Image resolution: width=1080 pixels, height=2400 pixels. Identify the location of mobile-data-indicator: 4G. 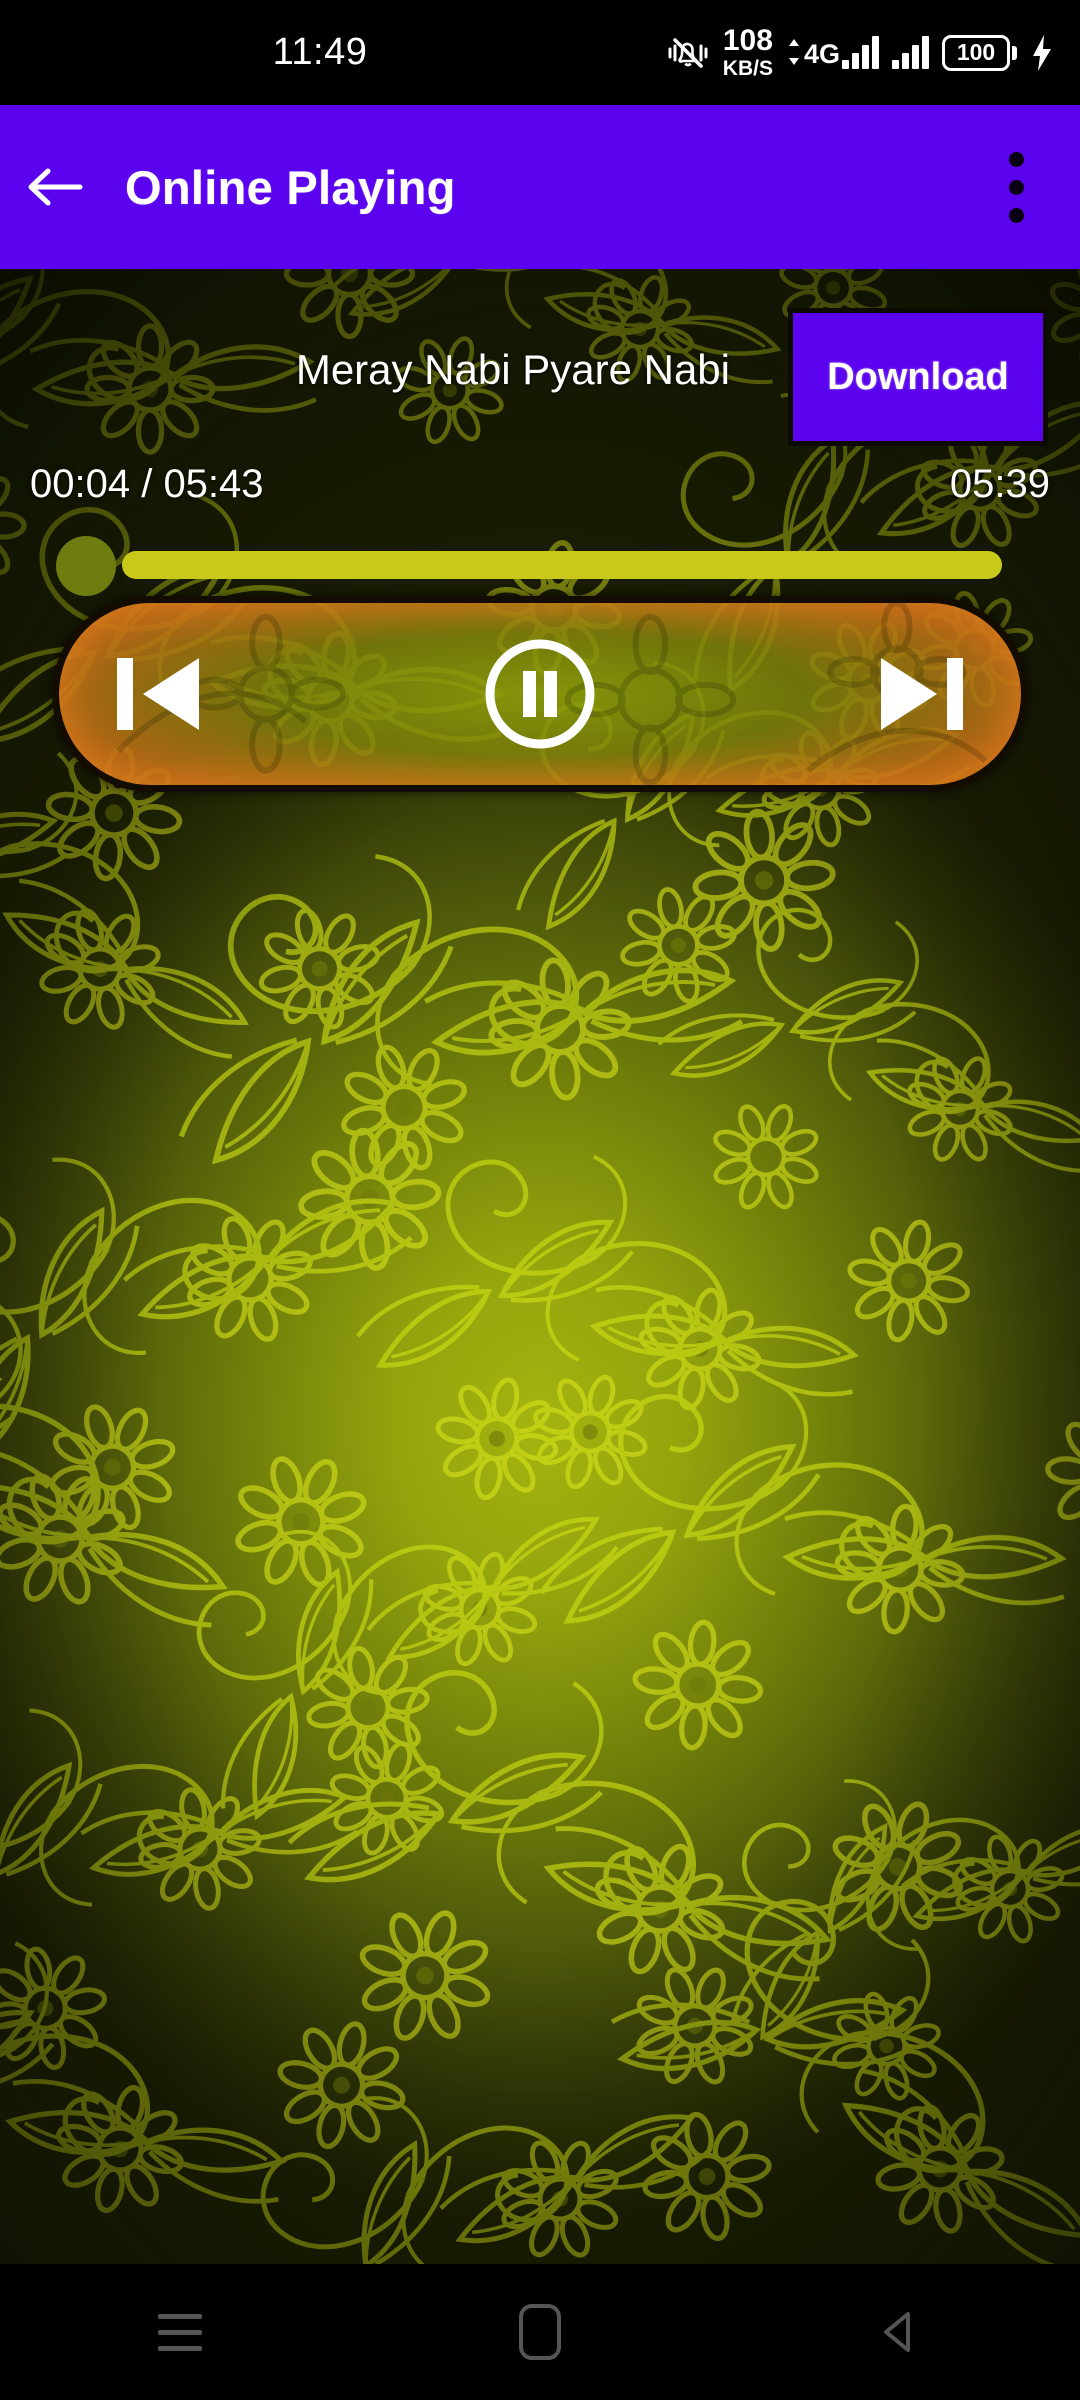
(832, 52).